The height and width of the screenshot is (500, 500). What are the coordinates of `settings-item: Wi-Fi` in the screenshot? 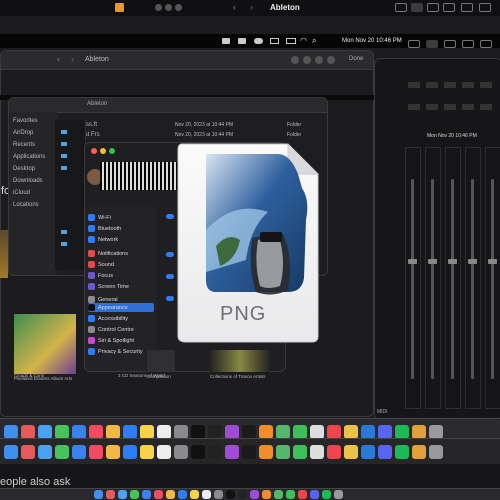 It's located at (121, 217).